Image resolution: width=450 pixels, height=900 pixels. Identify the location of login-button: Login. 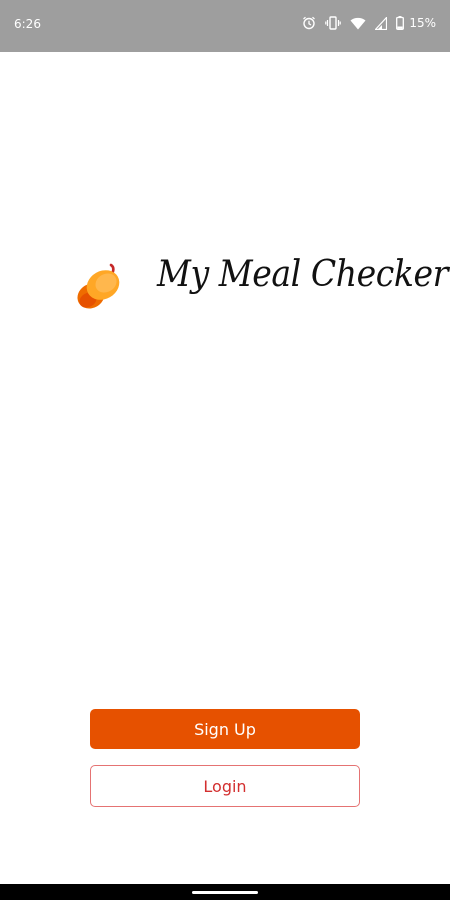
(225, 786).